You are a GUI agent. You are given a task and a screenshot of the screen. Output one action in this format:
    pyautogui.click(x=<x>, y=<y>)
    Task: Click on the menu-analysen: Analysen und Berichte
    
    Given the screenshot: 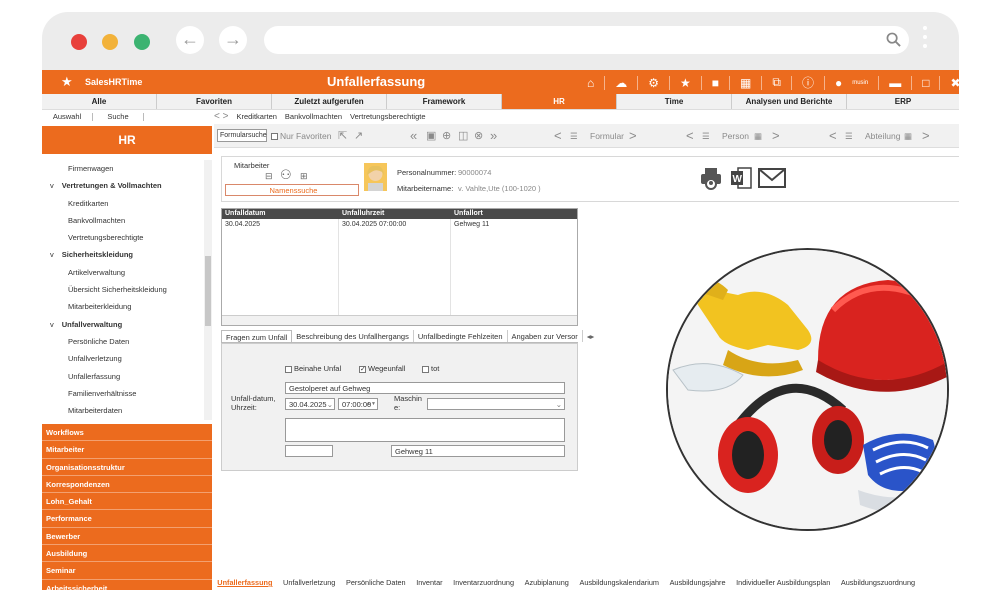 What is the action you would take?
    pyautogui.click(x=789, y=101)
    